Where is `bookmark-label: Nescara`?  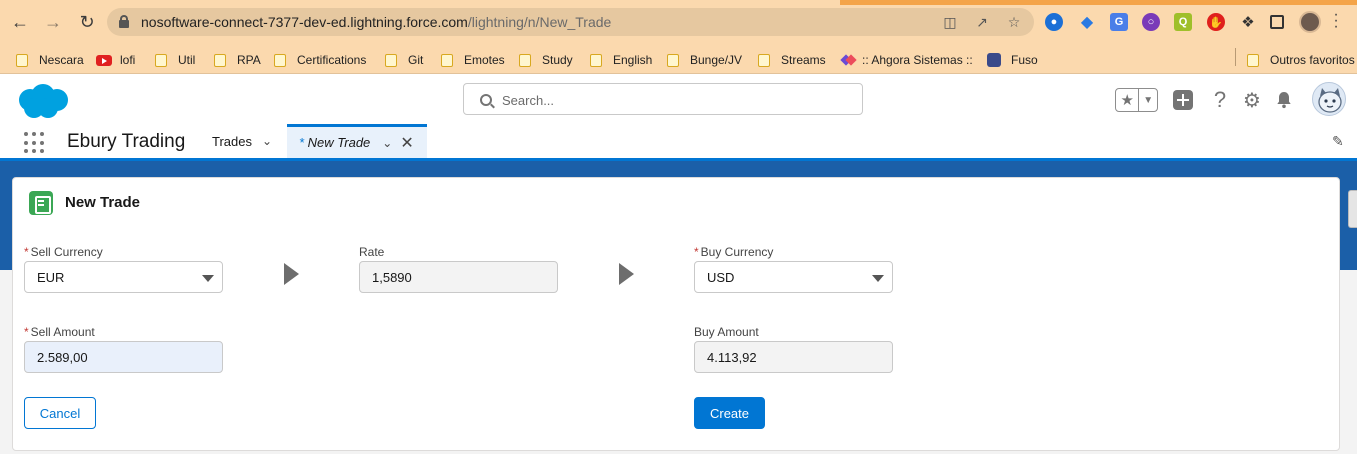 bookmark-label: Nescara is located at coordinates (61, 60).